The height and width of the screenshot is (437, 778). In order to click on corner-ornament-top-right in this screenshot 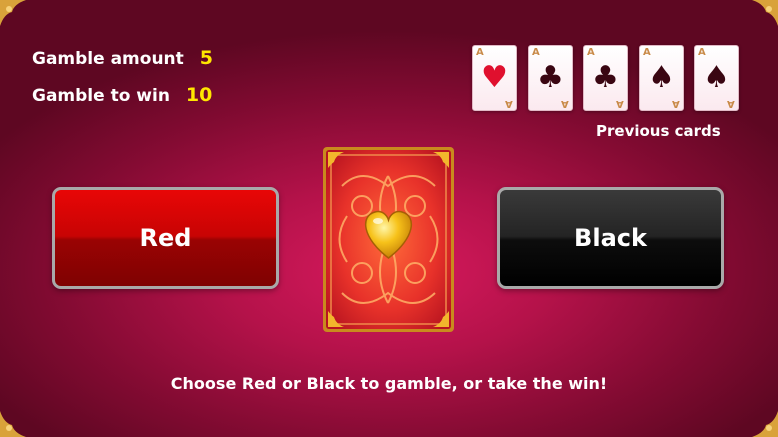, I will do `click(764, 14)`.